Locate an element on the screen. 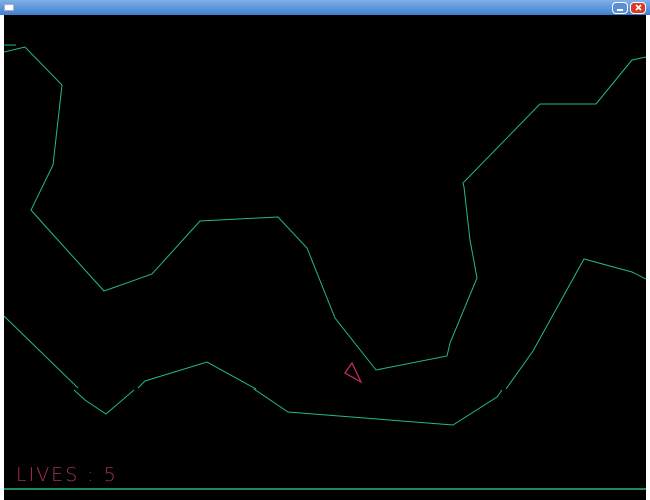 Image resolution: width=650 pixels, height=500 pixels. close-button is located at coordinates (638, 8).